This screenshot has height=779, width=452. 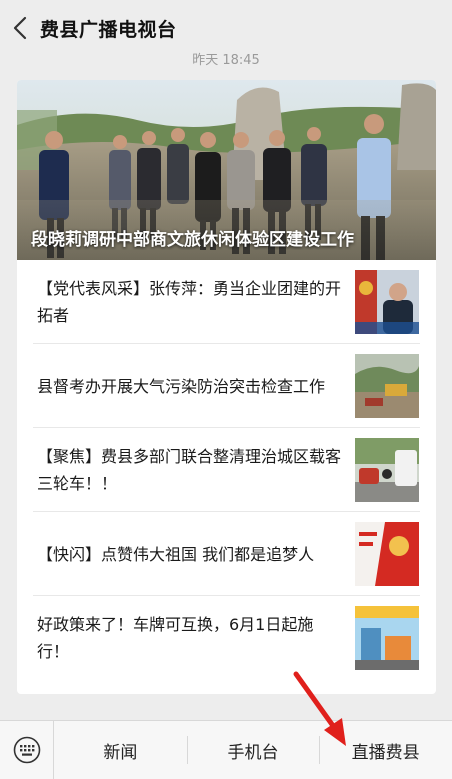 I want to click on bottom-menu: 新闻 手机台 直播费县, so click(x=226, y=749).